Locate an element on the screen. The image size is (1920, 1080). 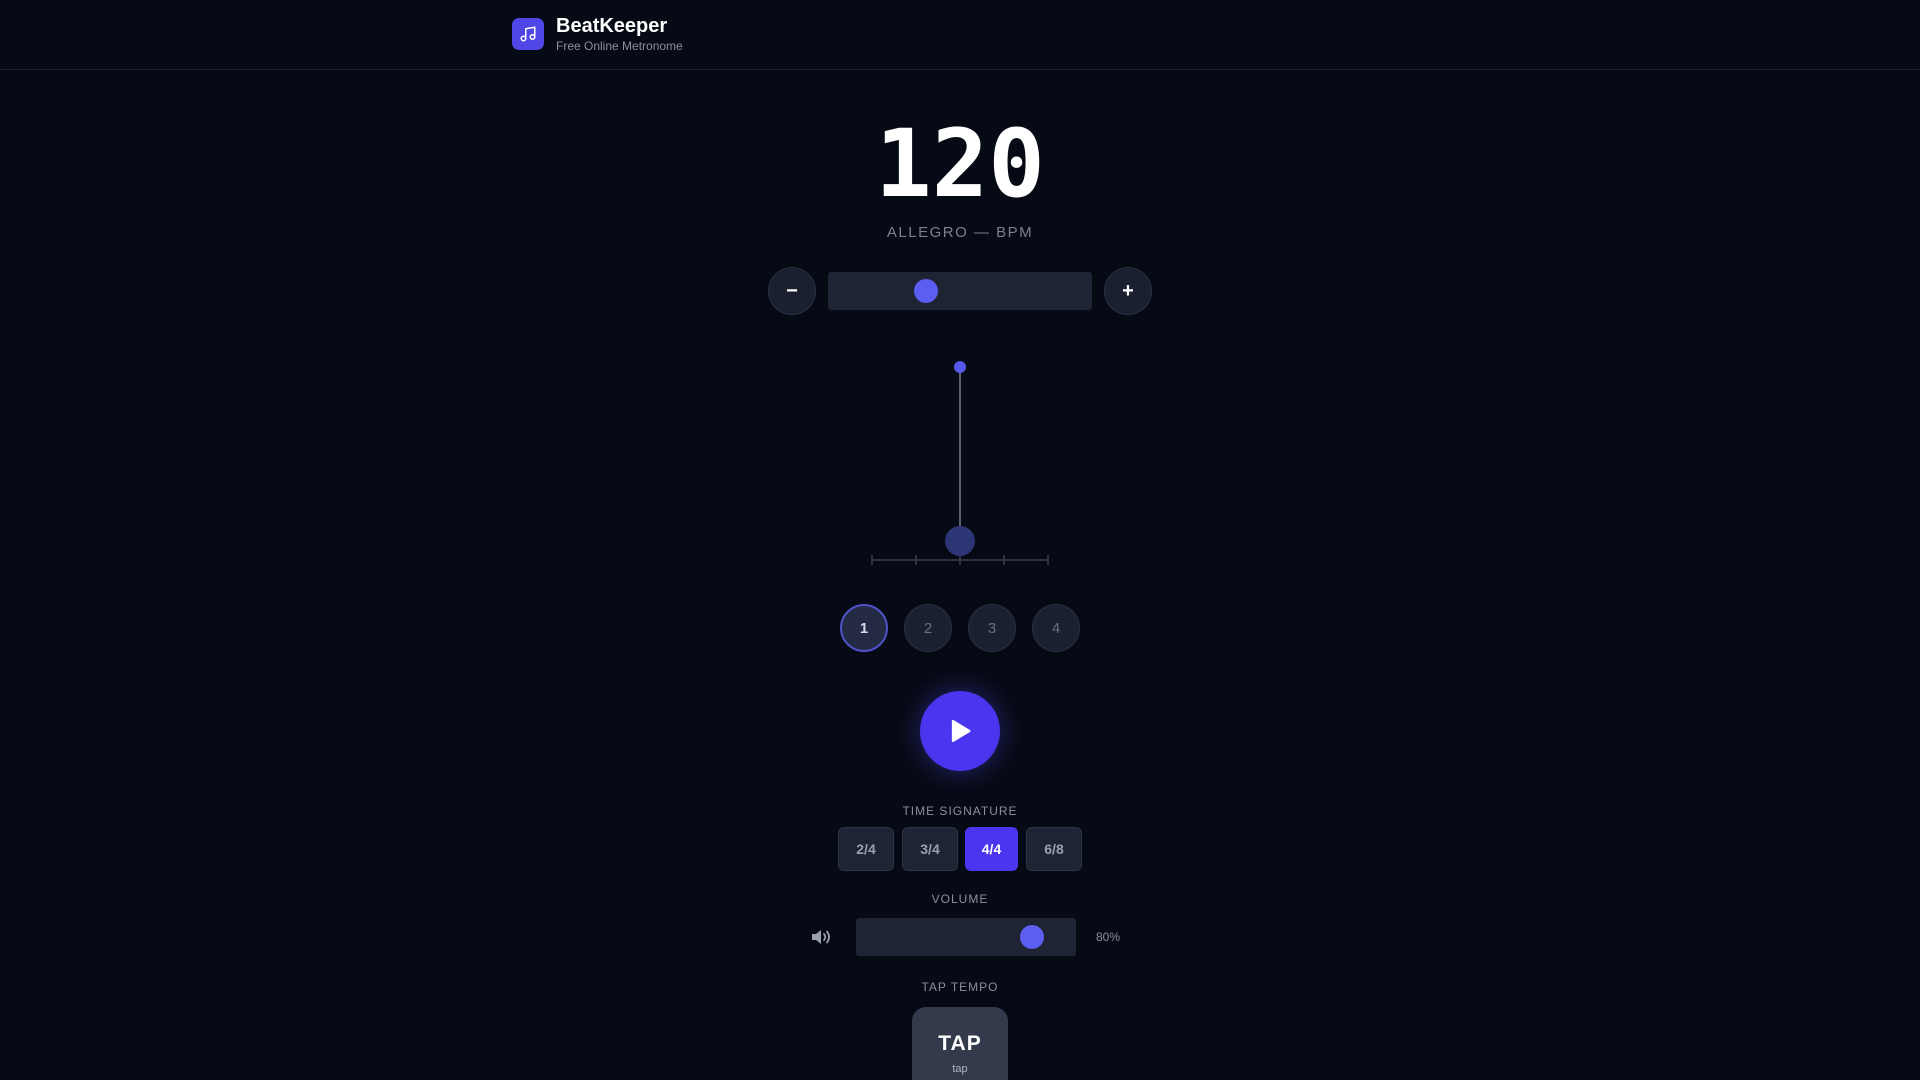
time-signature-6-8-button: 6/8 is located at coordinates (1054, 849).